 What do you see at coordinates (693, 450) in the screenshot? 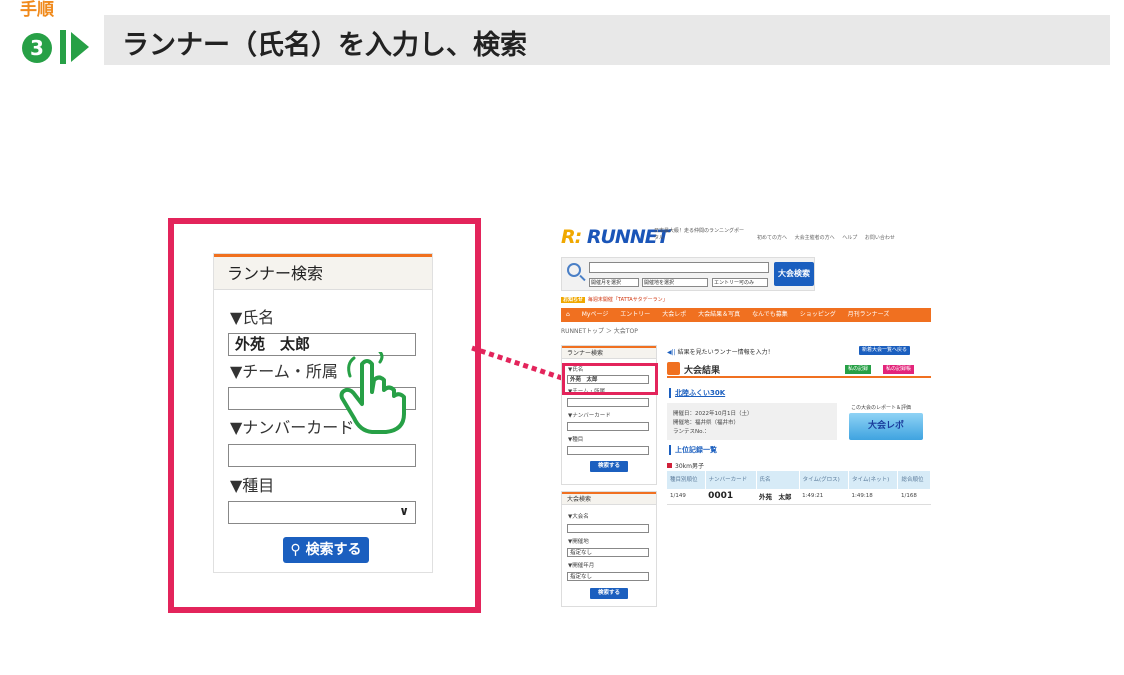
I see `top-records-heading: 上位記録一覧` at bounding box center [693, 450].